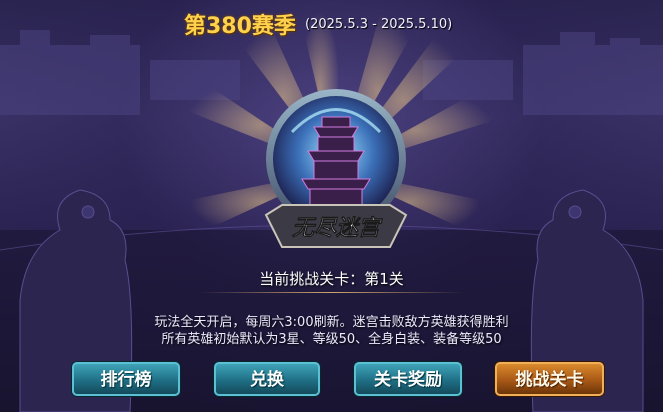 The height and width of the screenshot is (412, 663). What do you see at coordinates (336, 168) in the screenshot?
I see `tower-emblem-icon: 无尽迷宫` at bounding box center [336, 168].